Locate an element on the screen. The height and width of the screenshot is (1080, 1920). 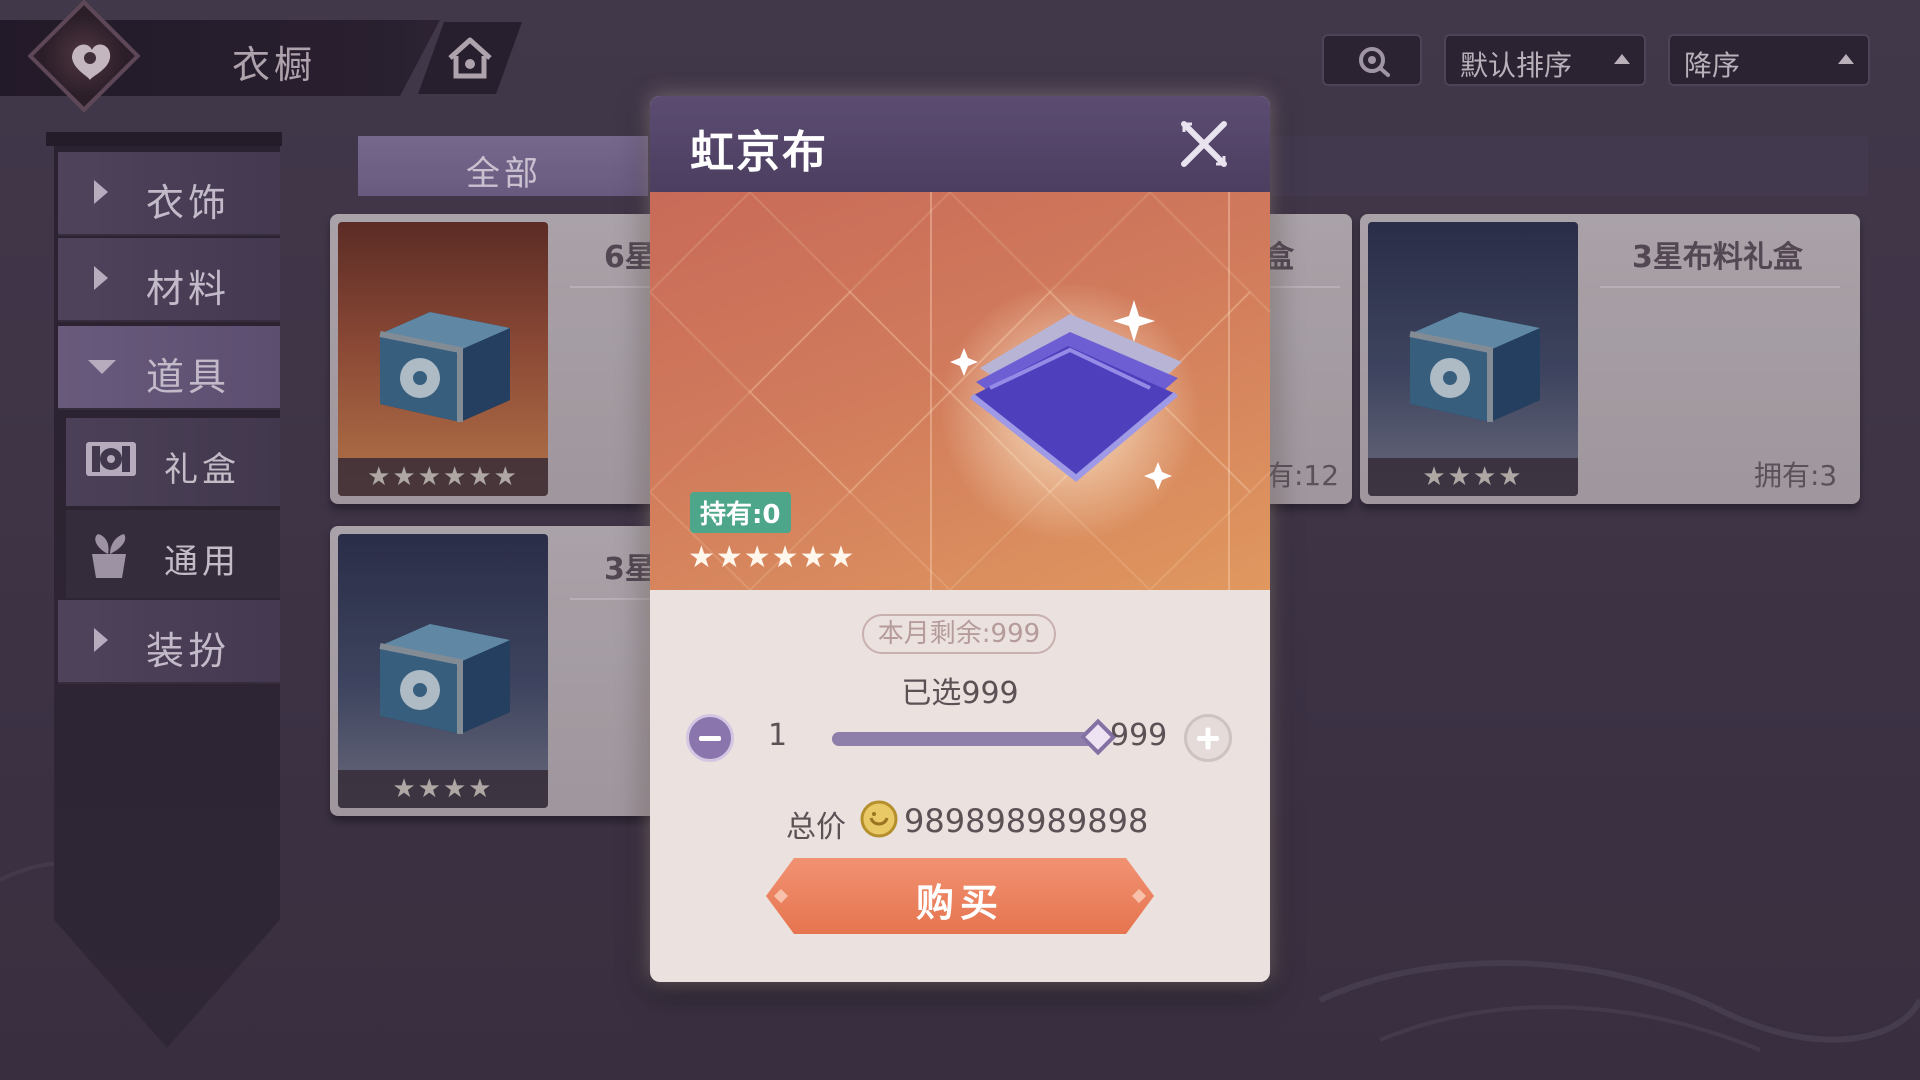
item-card-title: 3星布料礼盒 is located at coordinates (1717, 257).